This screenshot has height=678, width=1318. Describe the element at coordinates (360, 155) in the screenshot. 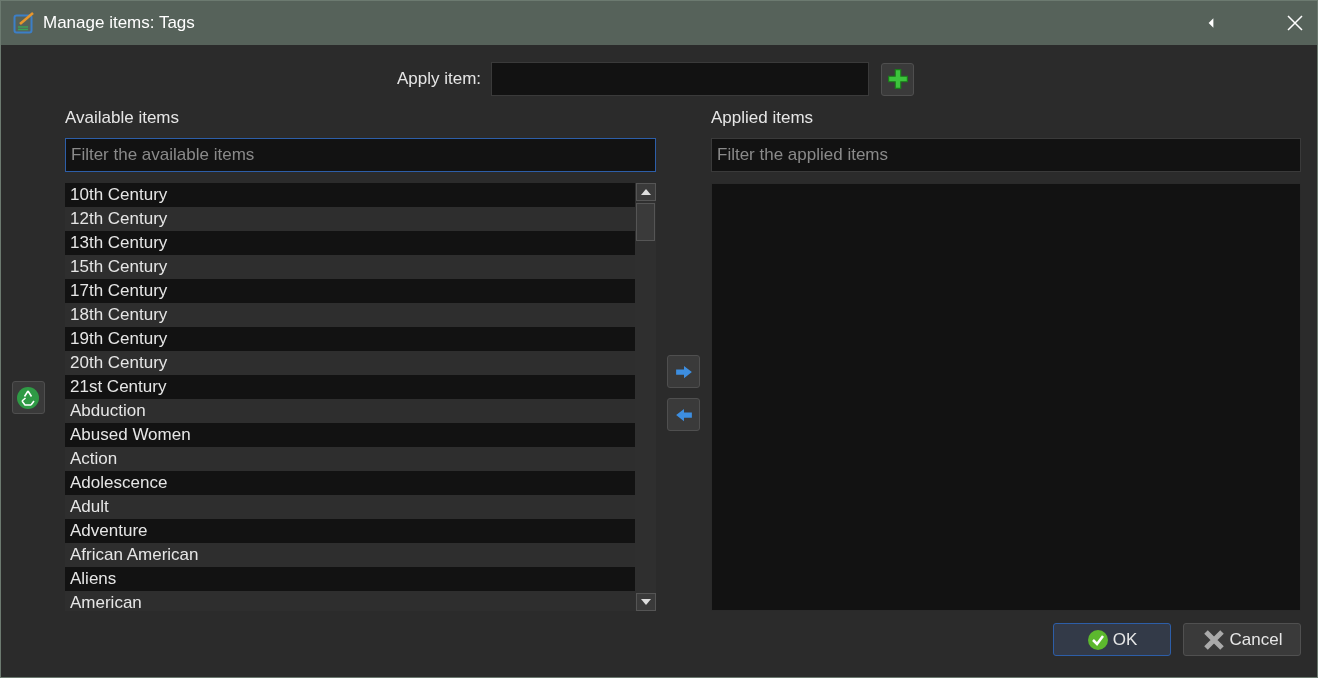

I see `available-filter-field: Filter the available items` at that location.